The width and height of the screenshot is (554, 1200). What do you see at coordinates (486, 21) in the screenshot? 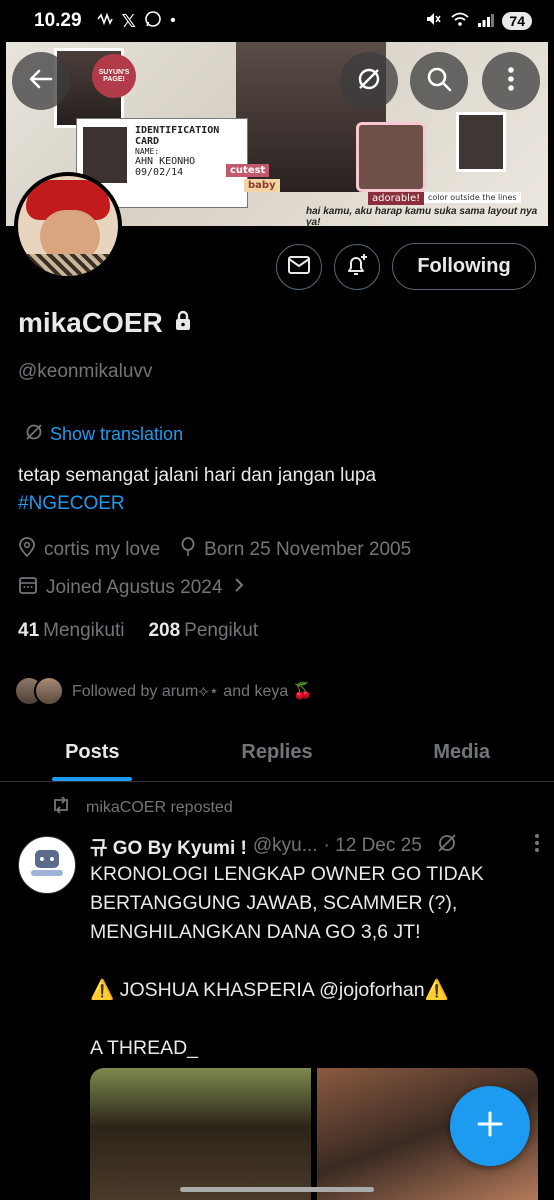
I see `signal-icon` at bounding box center [486, 21].